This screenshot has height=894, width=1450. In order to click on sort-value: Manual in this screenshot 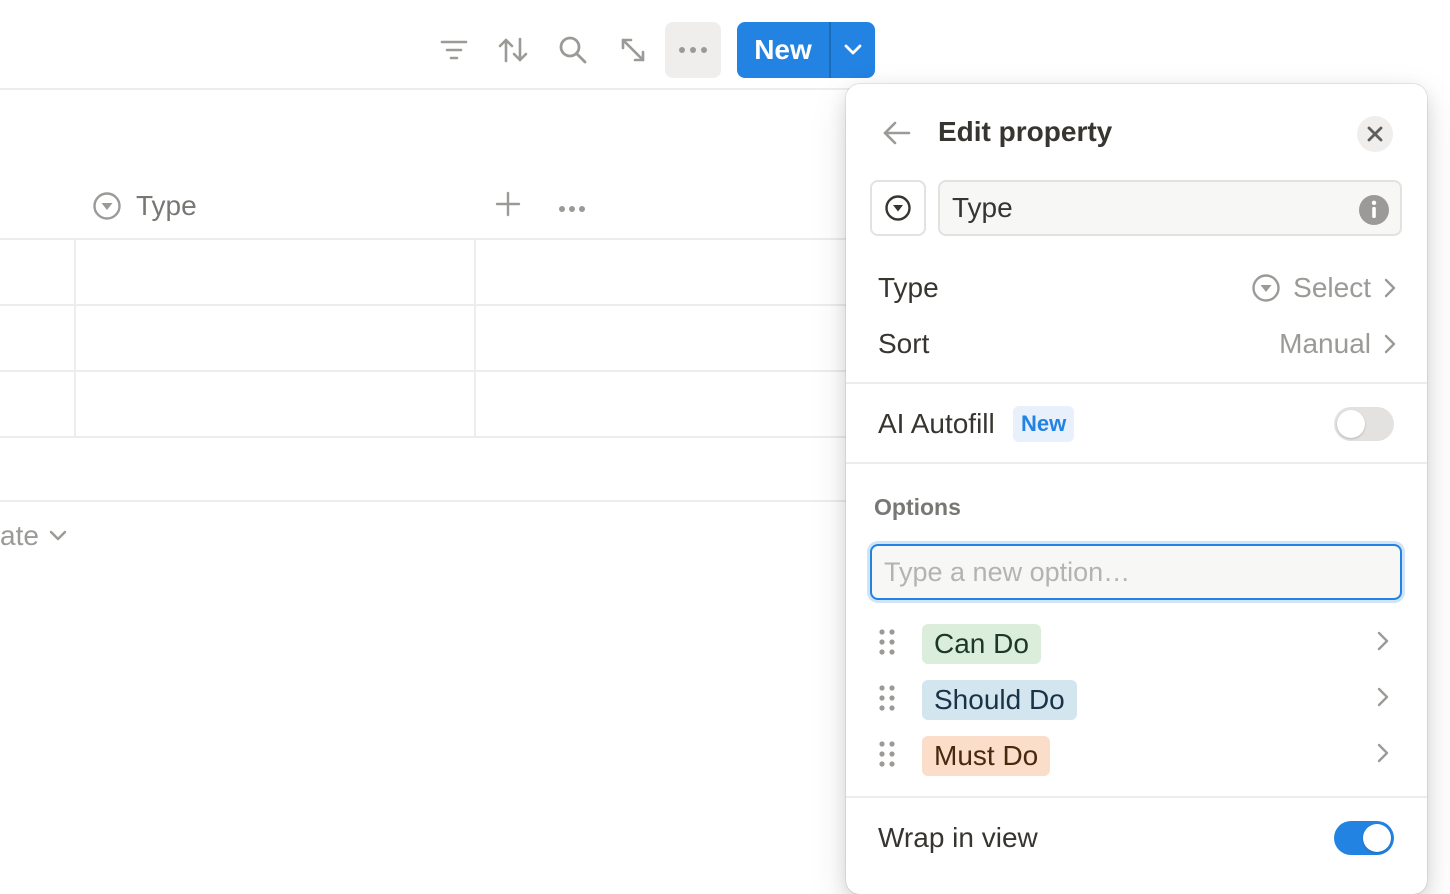, I will do `click(1338, 344)`.